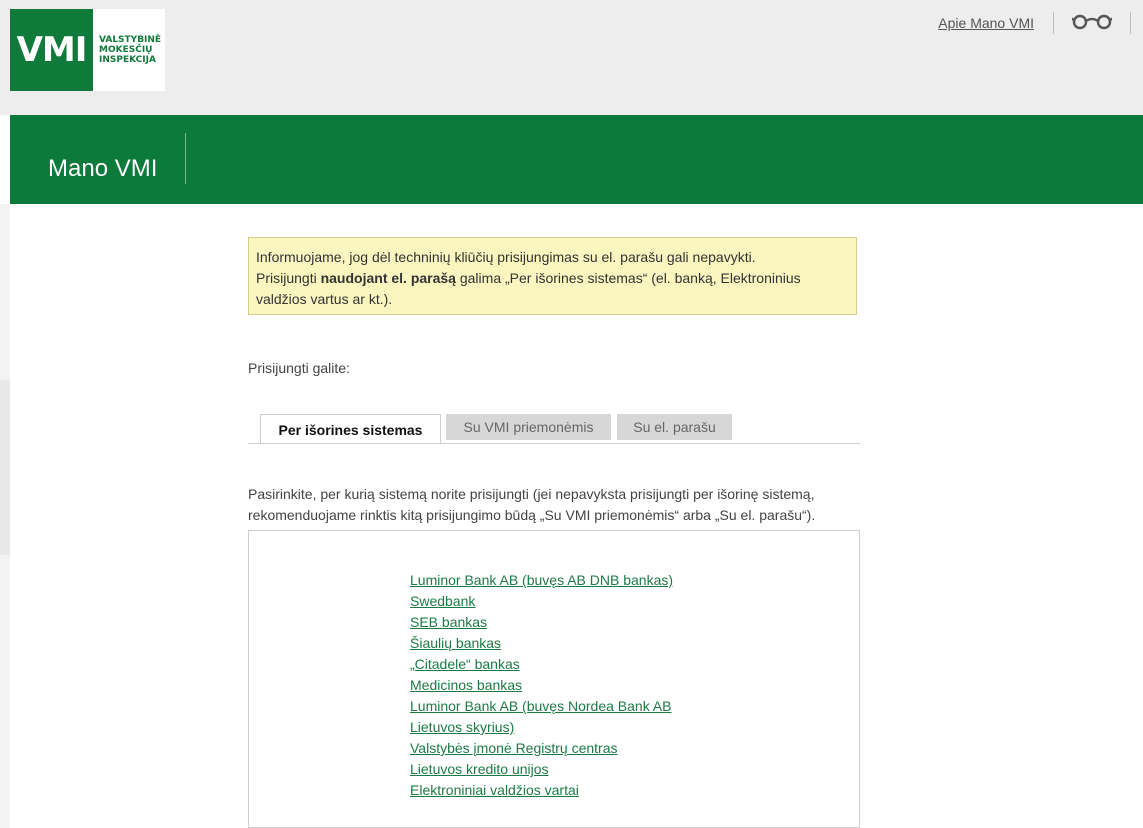 The image size is (1143, 828). I want to click on list-item: „Citadele“ bankas, so click(541, 664).